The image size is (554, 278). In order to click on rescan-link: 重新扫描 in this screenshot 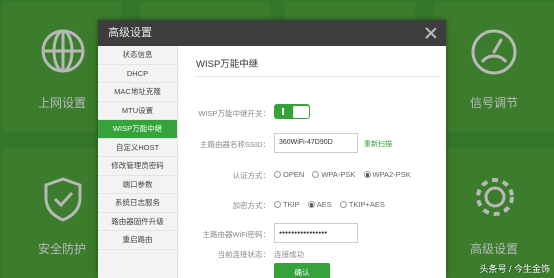, I will do `click(378, 144)`.